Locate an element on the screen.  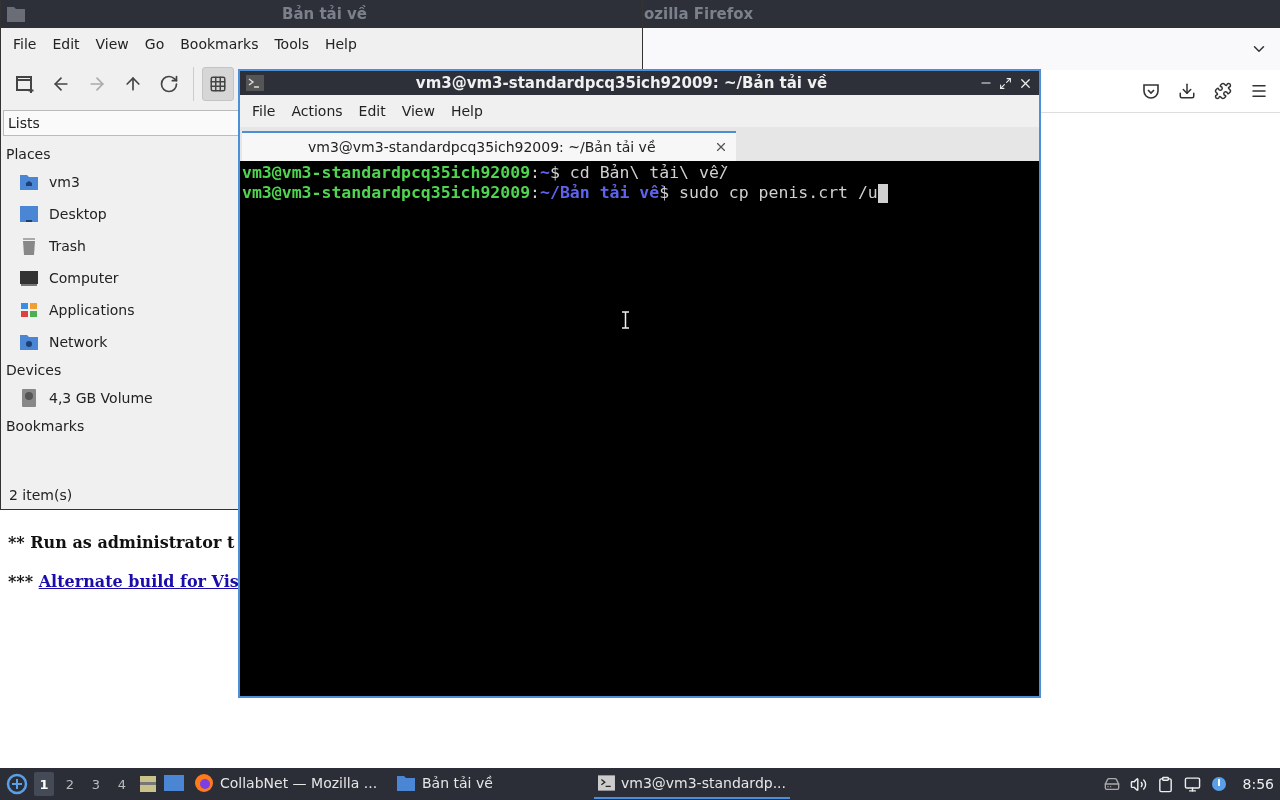
section-title: Bookmarks is located at coordinates (45, 426).